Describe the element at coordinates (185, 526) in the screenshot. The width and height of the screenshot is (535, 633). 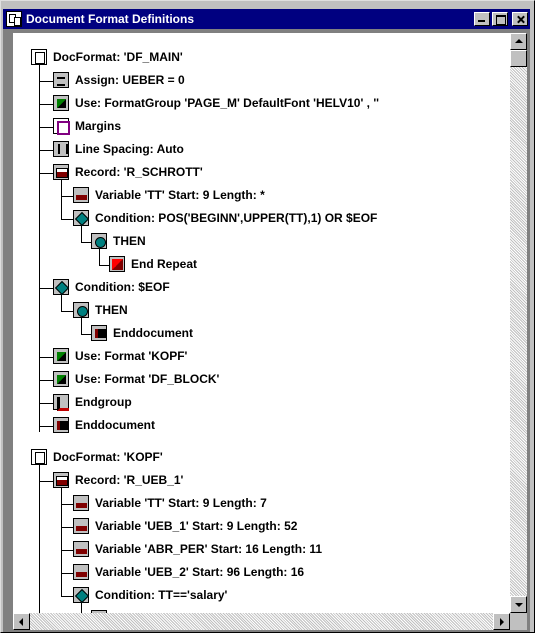
I see `tree-node: Variable 'UEB_1' Start: 9 Length: 52` at that location.